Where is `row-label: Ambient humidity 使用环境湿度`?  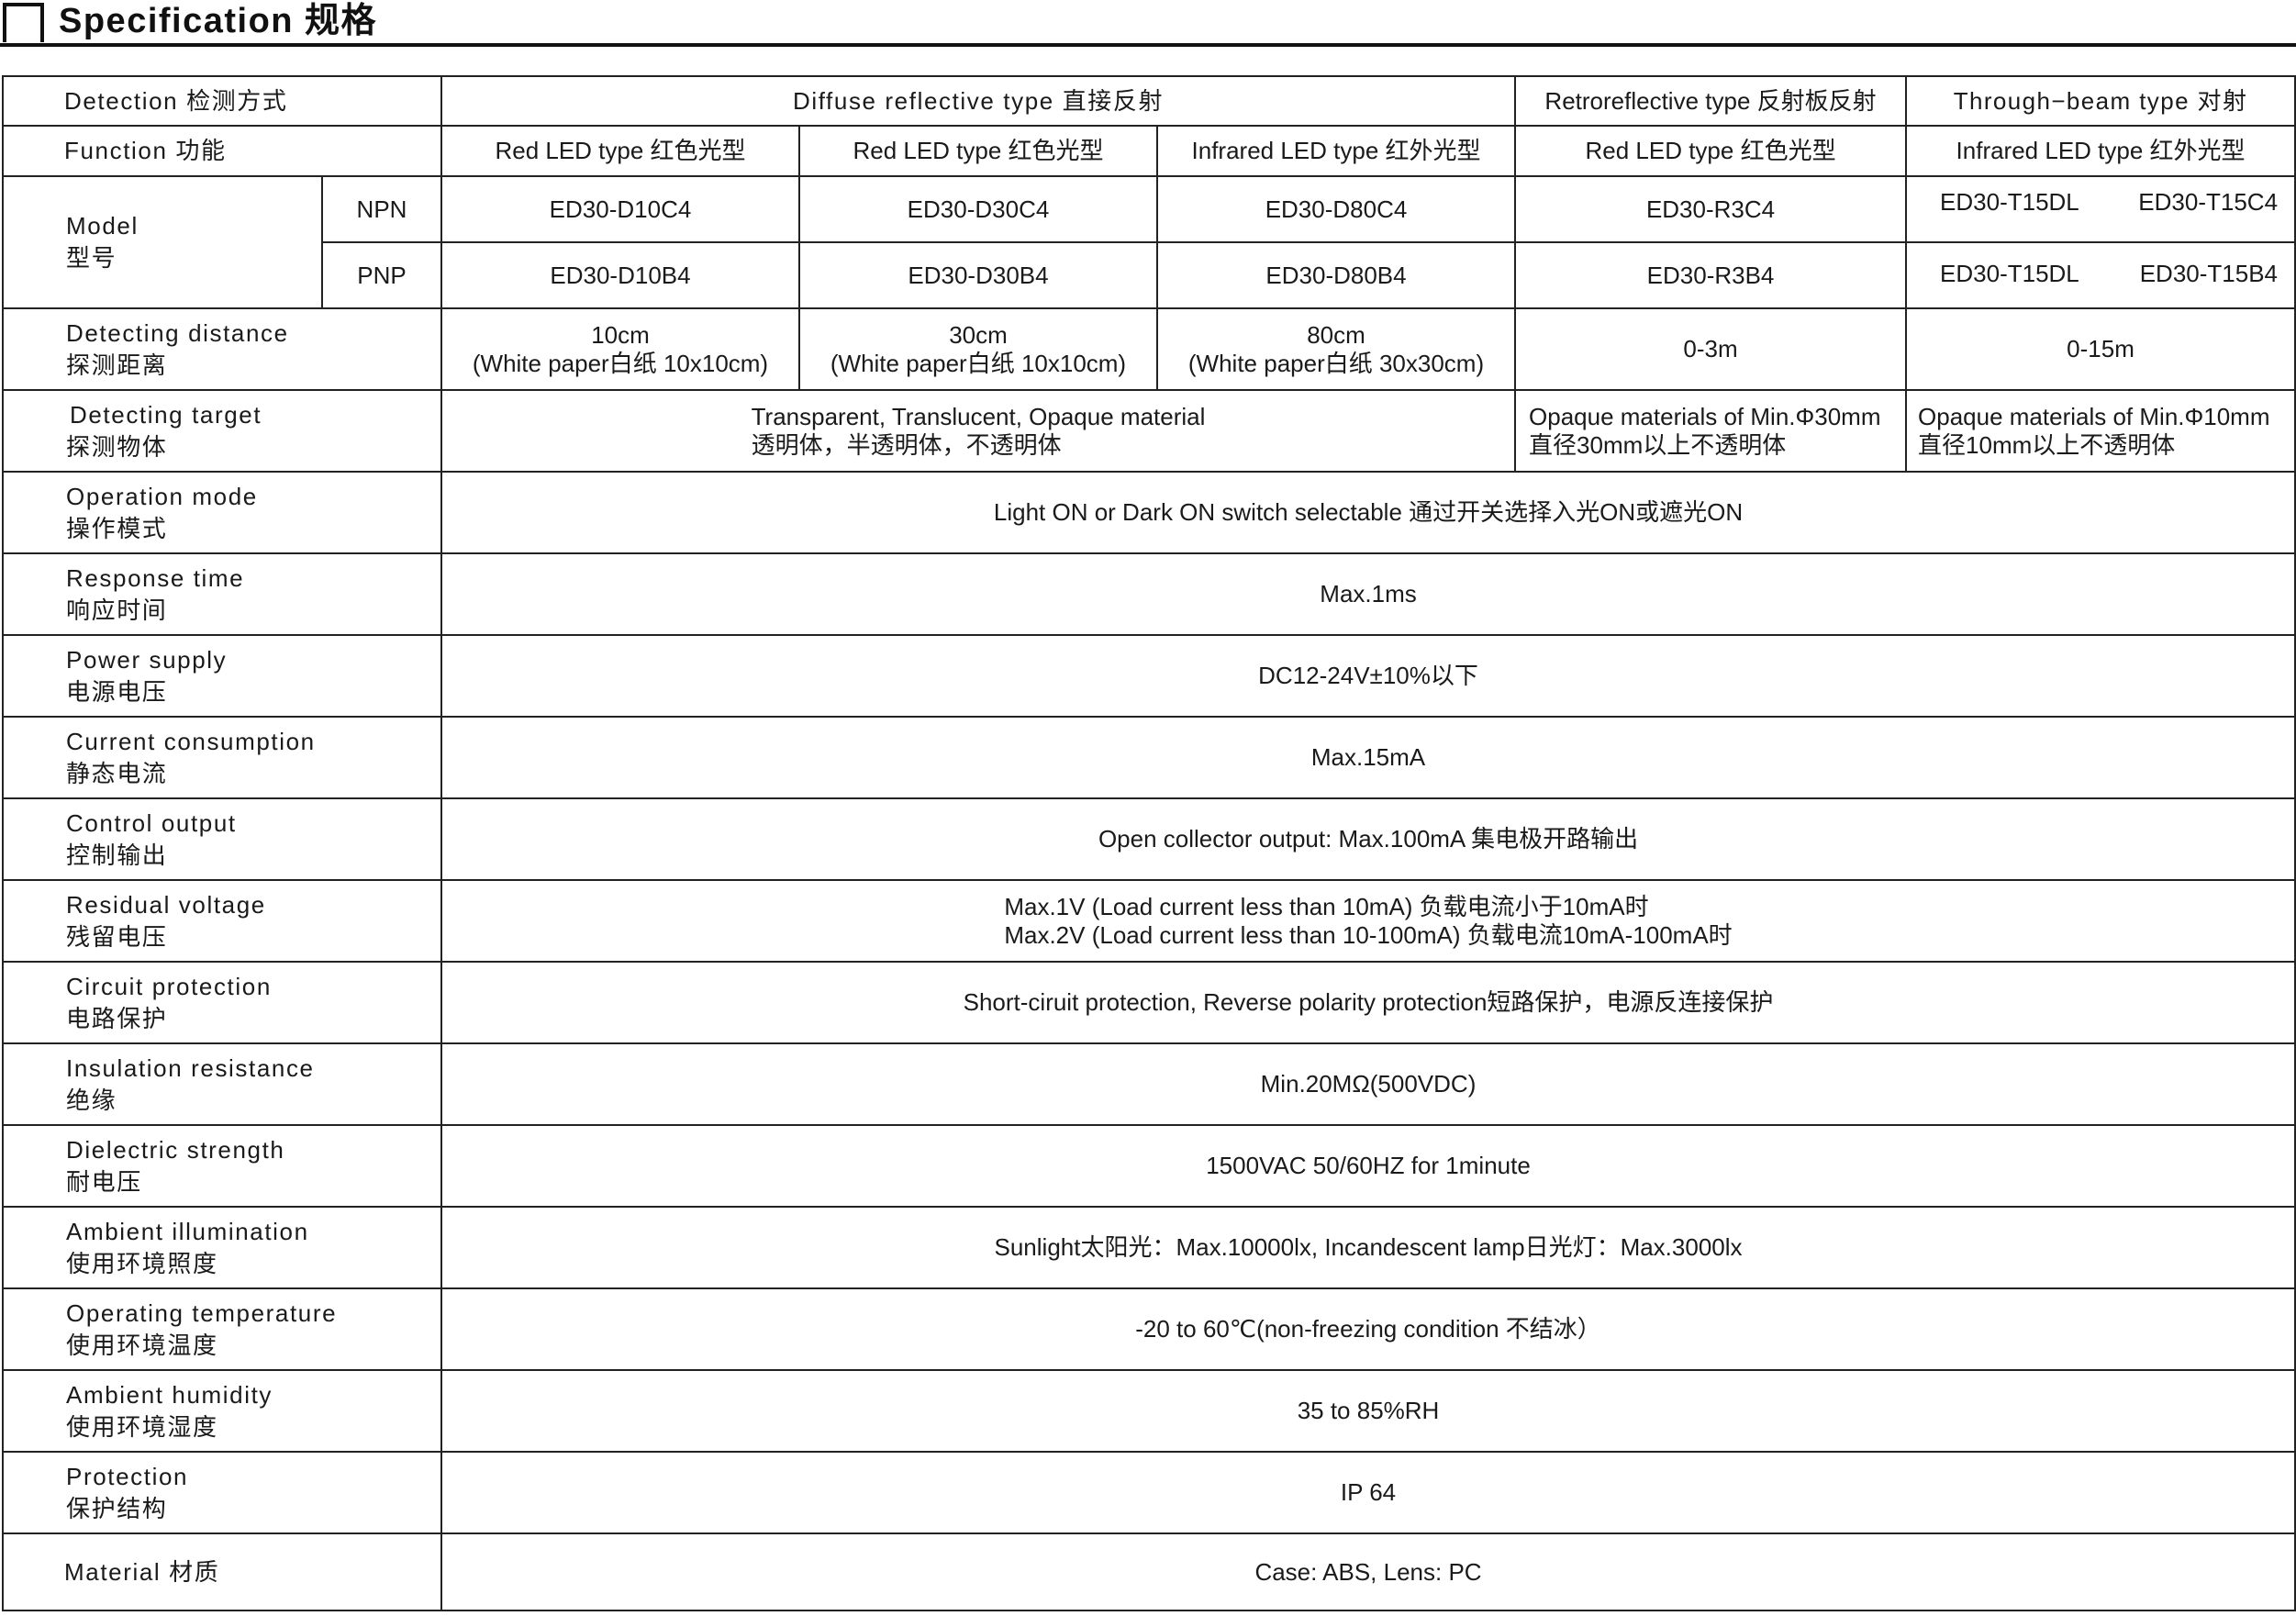
row-label: Ambient humidity 使用环境湿度 is located at coordinates (222, 1411).